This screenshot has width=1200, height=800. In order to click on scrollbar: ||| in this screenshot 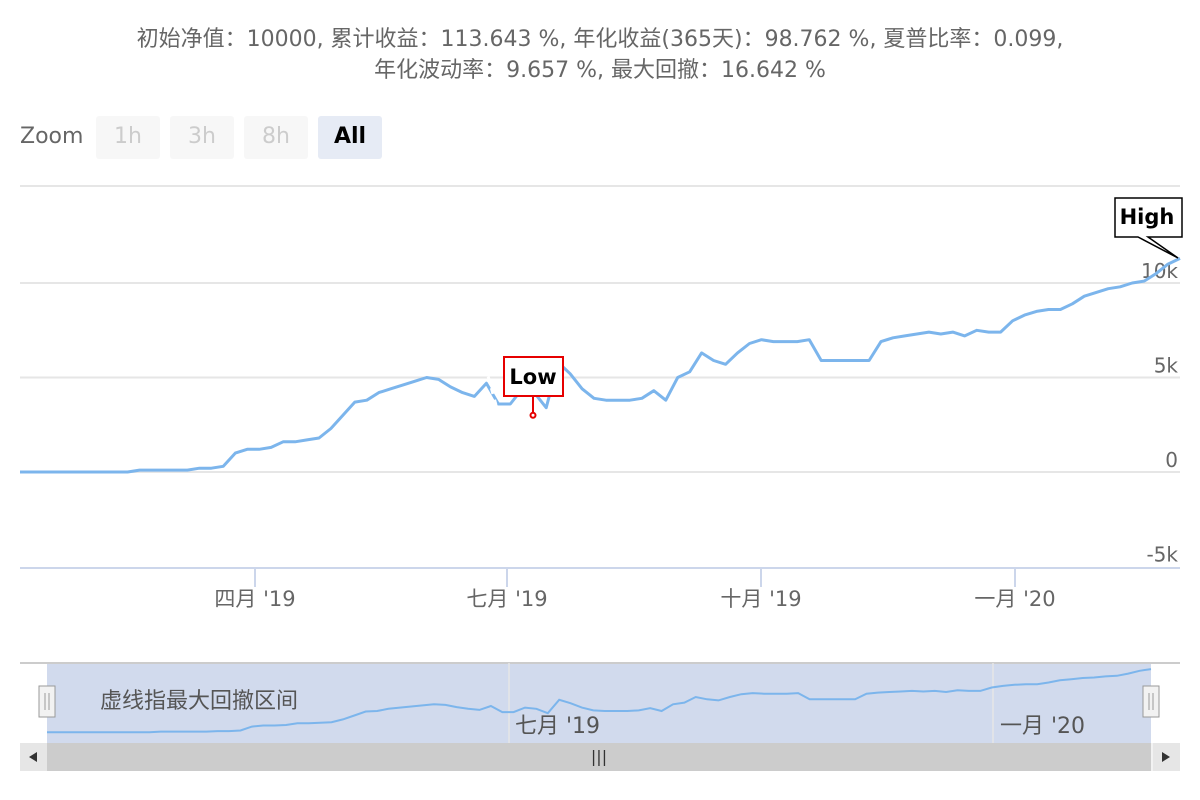, I will do `click(600, 757)`.